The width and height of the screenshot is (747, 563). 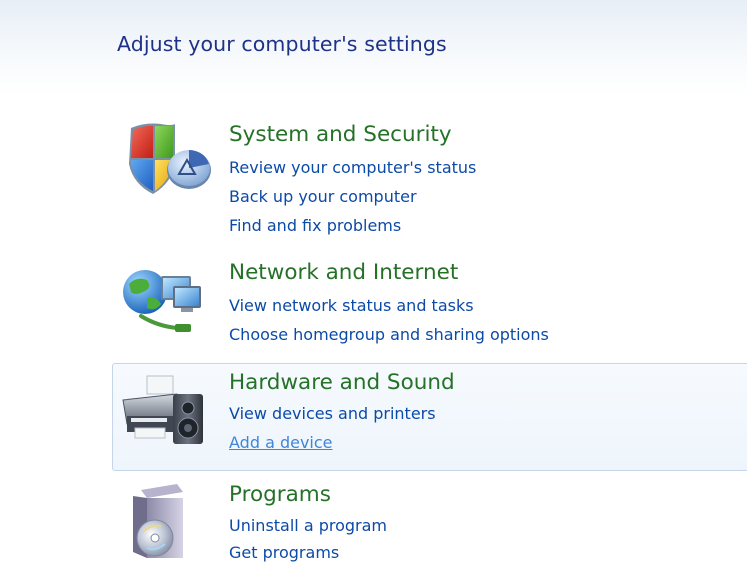 I want to click on get-programs-link: Get programs, so click(x=284, y=553).